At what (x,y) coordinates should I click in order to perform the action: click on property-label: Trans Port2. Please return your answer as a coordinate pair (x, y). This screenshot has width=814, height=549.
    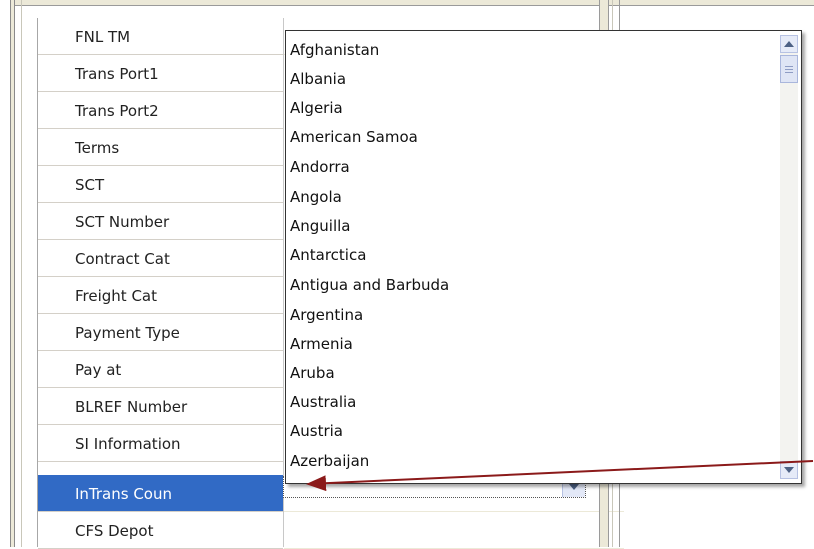
    Looking at the image, I should click on (117, 111).